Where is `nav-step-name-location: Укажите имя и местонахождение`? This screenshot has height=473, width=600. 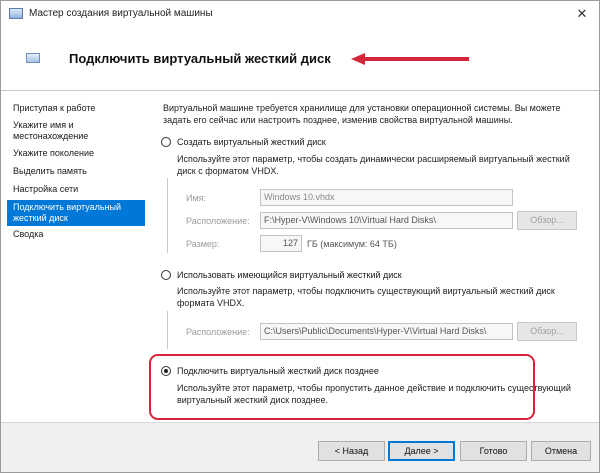 nav-step-name-location: Укажите имя и местонахождение is located at coordinates (76, 131).